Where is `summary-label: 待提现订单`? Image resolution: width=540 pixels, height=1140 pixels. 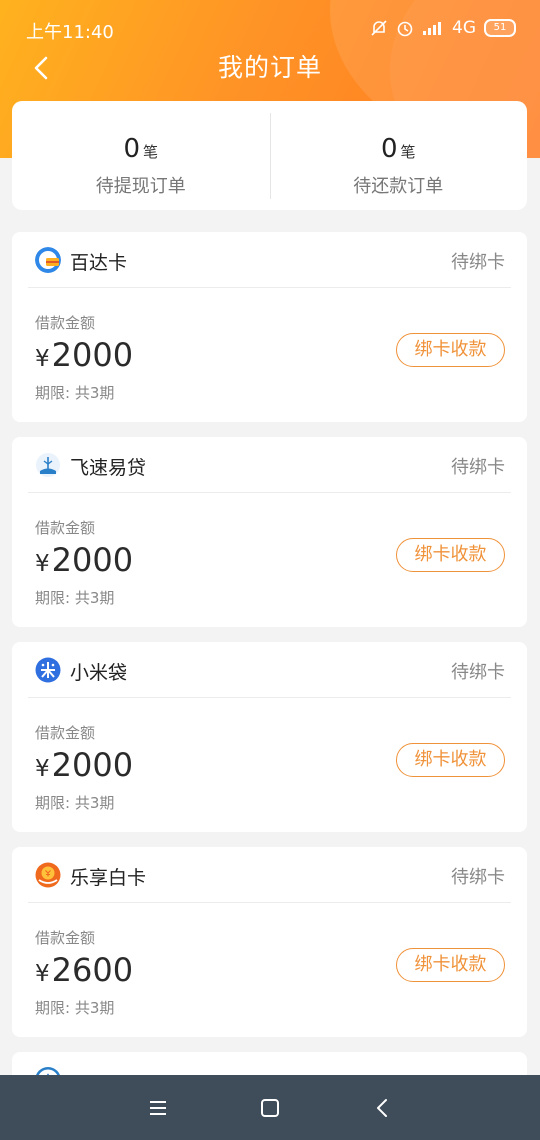
summary-label: 待提现订单 is located at coordinates (140, 186).